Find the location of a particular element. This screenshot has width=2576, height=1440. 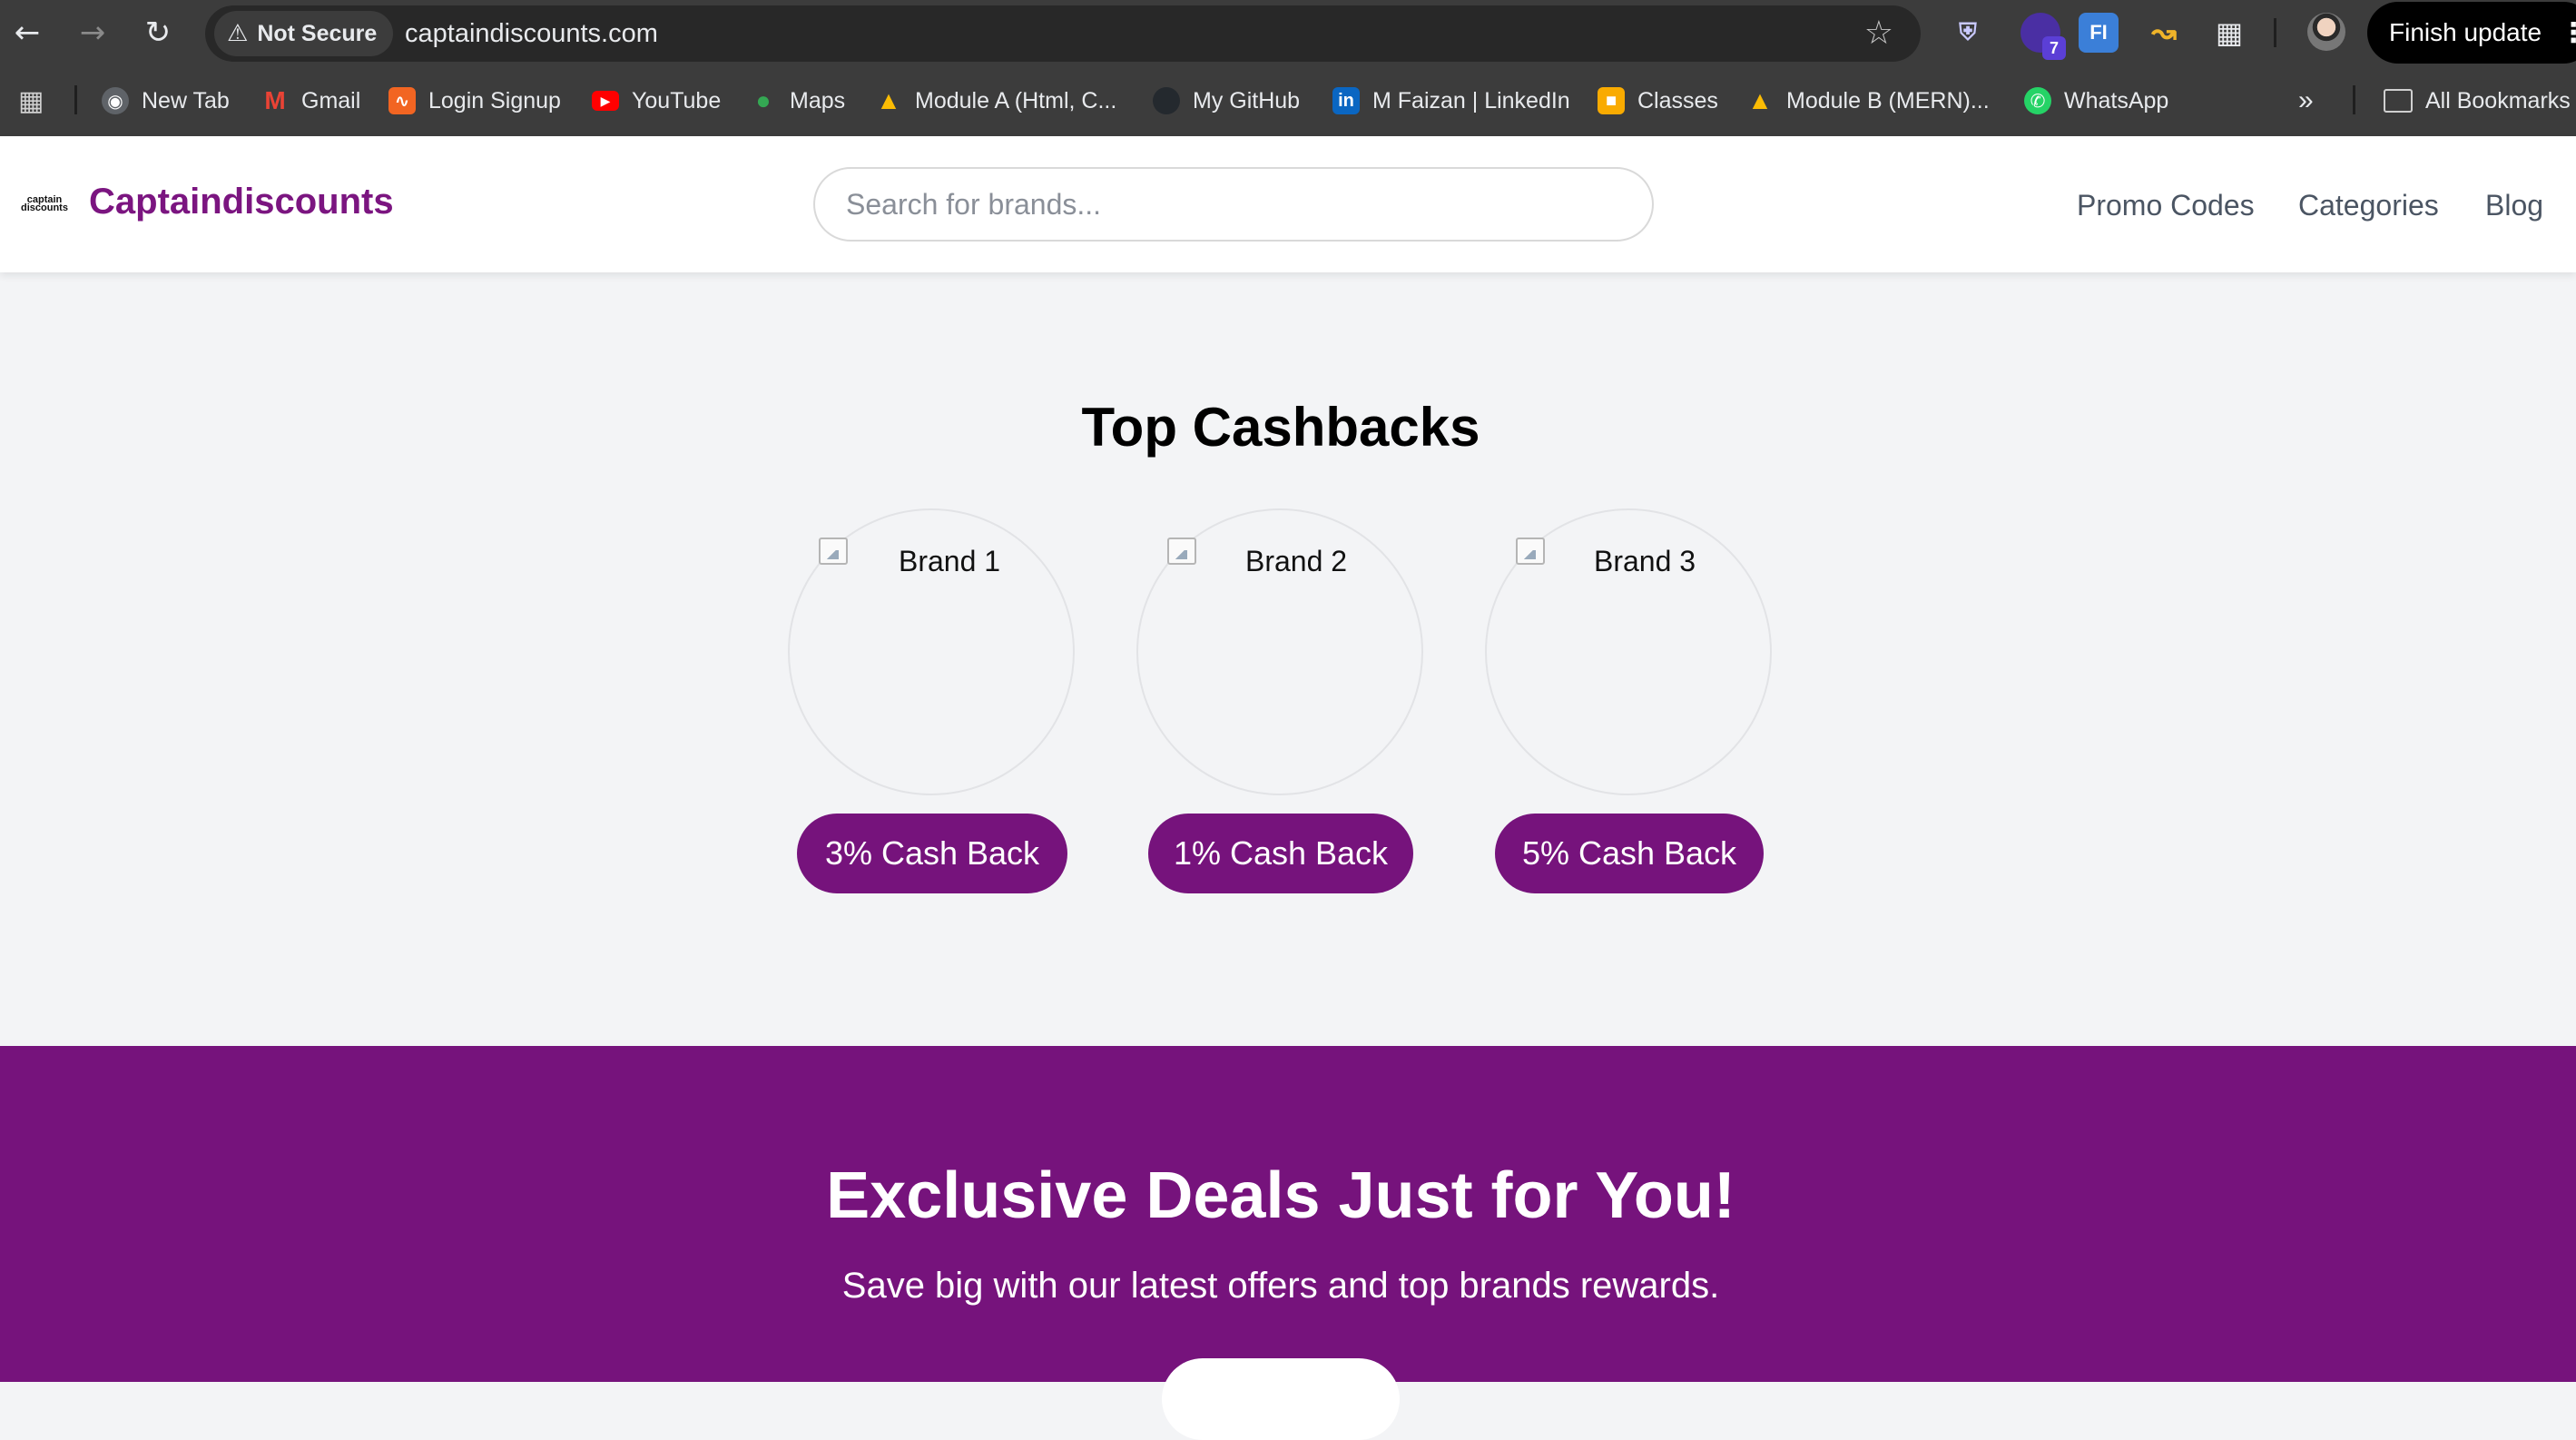

whatsapp-icon: ✆ is located at coordinates (2037, 100).